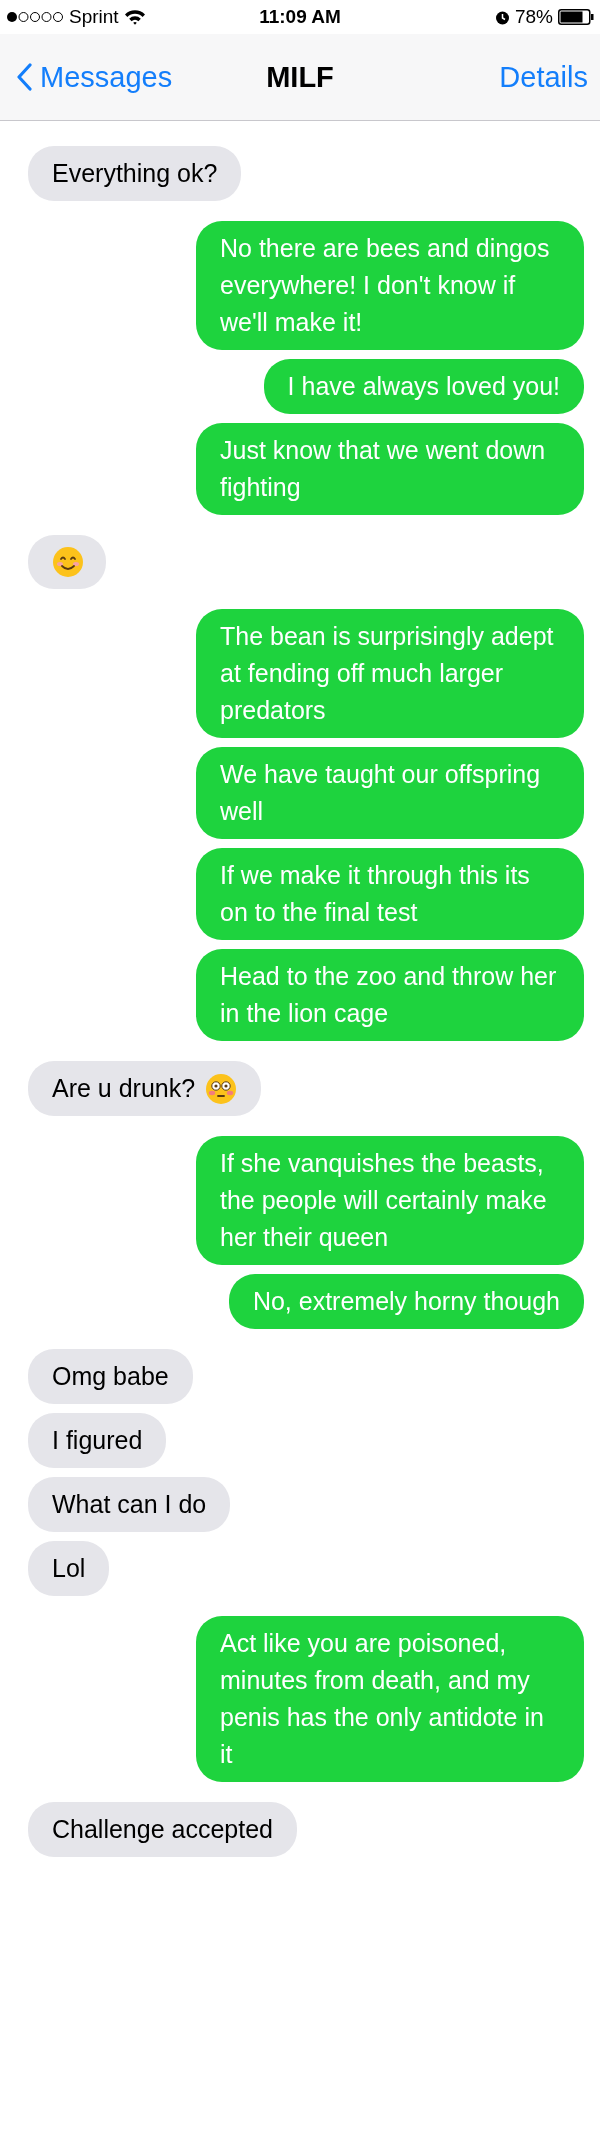  Describe the element at coordinates (97, 1440) in the screenshot. I see `message-text: I figured` at that location.